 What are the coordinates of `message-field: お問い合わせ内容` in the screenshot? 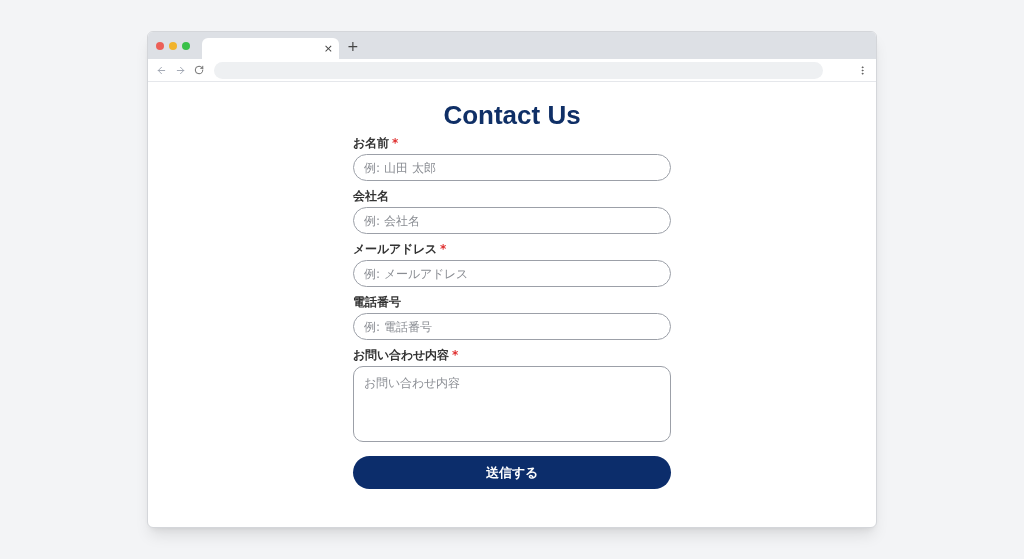 It's located at (512, 404).